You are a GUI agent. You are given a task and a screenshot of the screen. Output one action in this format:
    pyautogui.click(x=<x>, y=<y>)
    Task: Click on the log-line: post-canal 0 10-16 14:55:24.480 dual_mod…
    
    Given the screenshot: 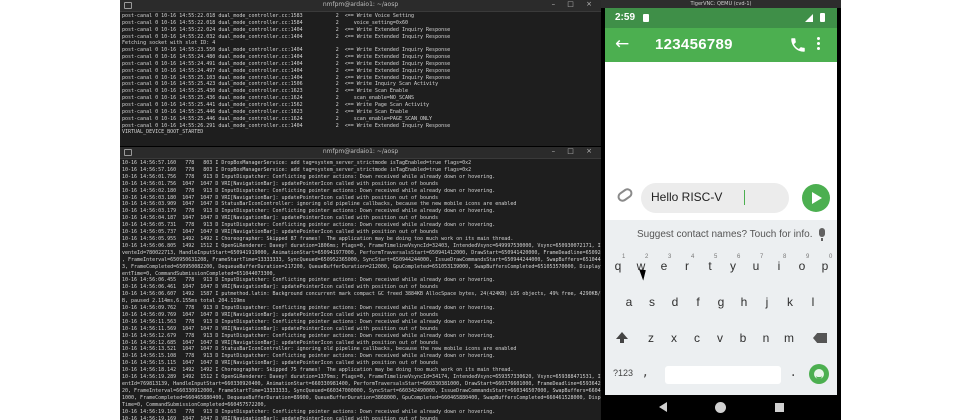 What is the action you would take?
    pyautogui.click(x=286, y=57)
    